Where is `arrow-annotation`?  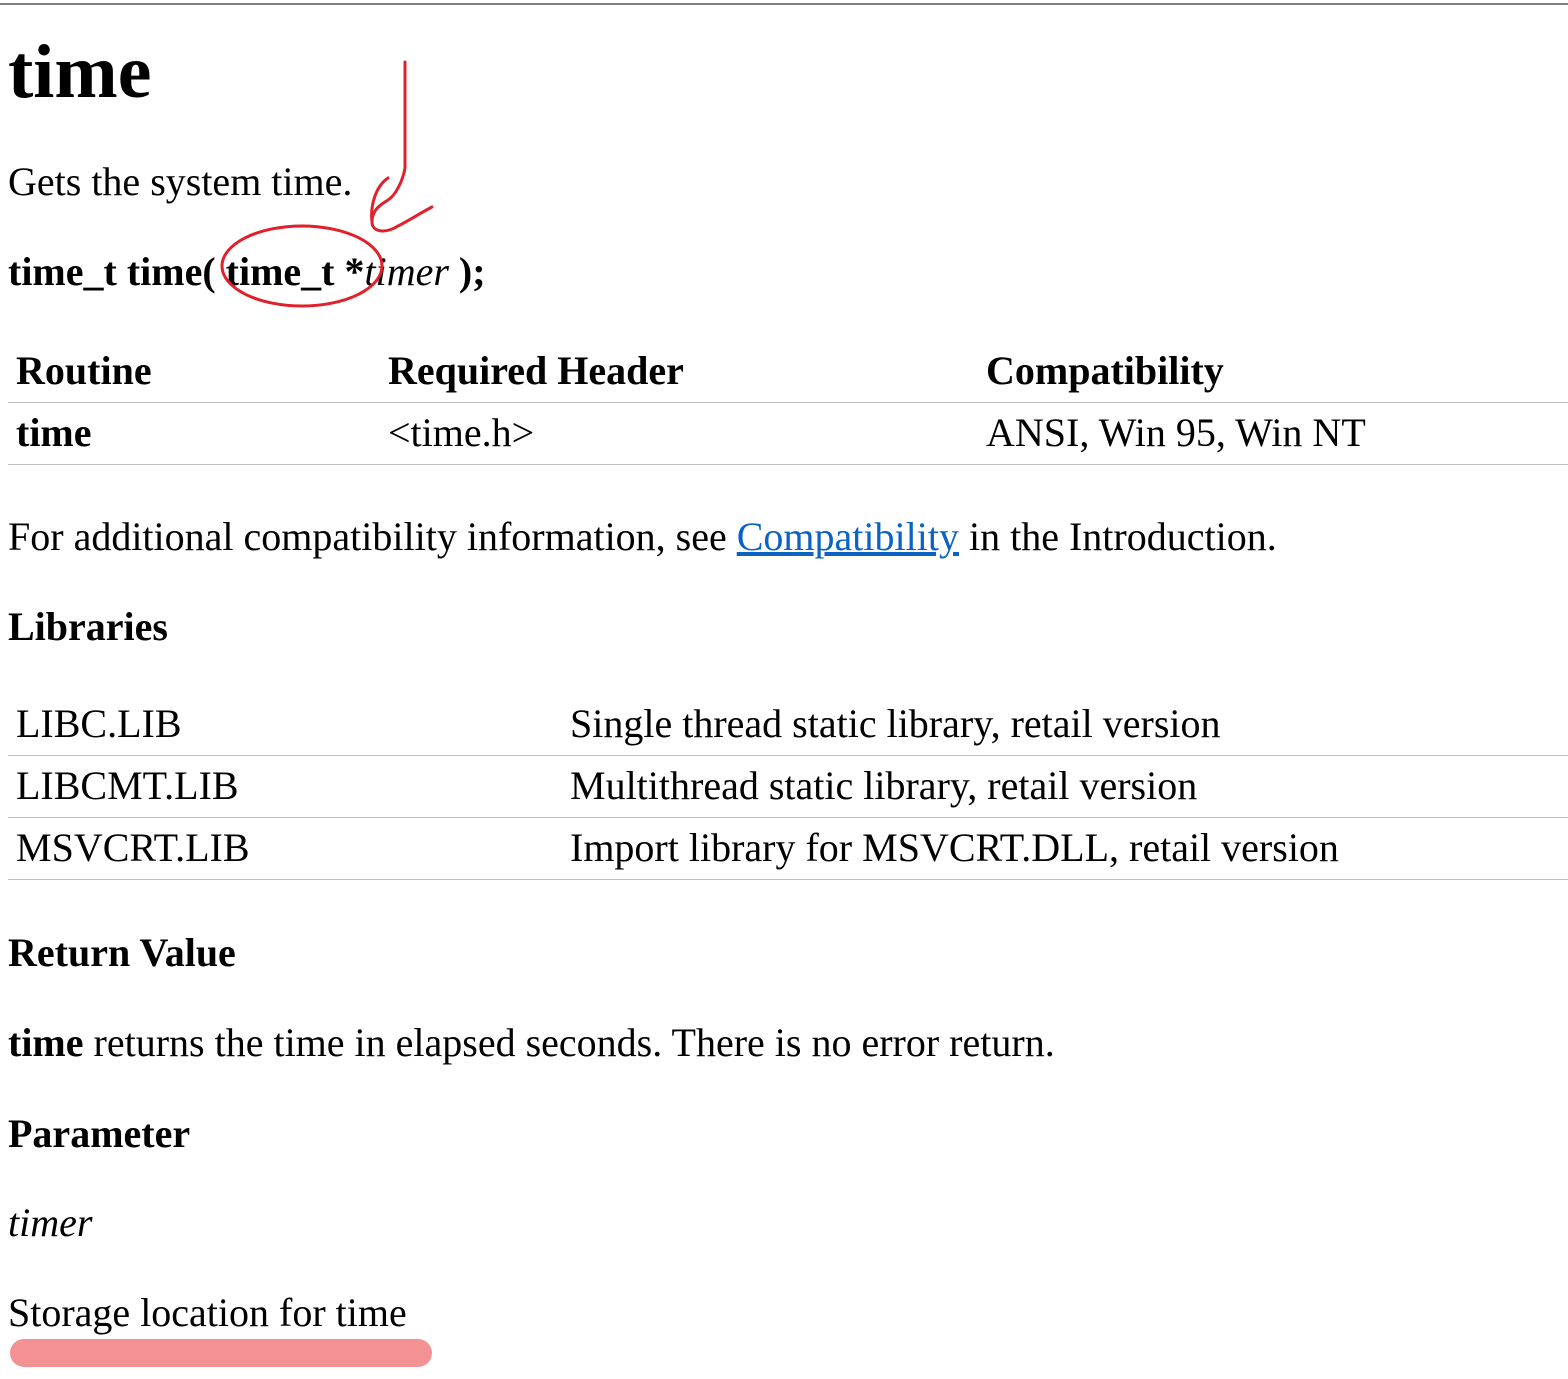
arrow-annotation is located at coordinates (402, 146).